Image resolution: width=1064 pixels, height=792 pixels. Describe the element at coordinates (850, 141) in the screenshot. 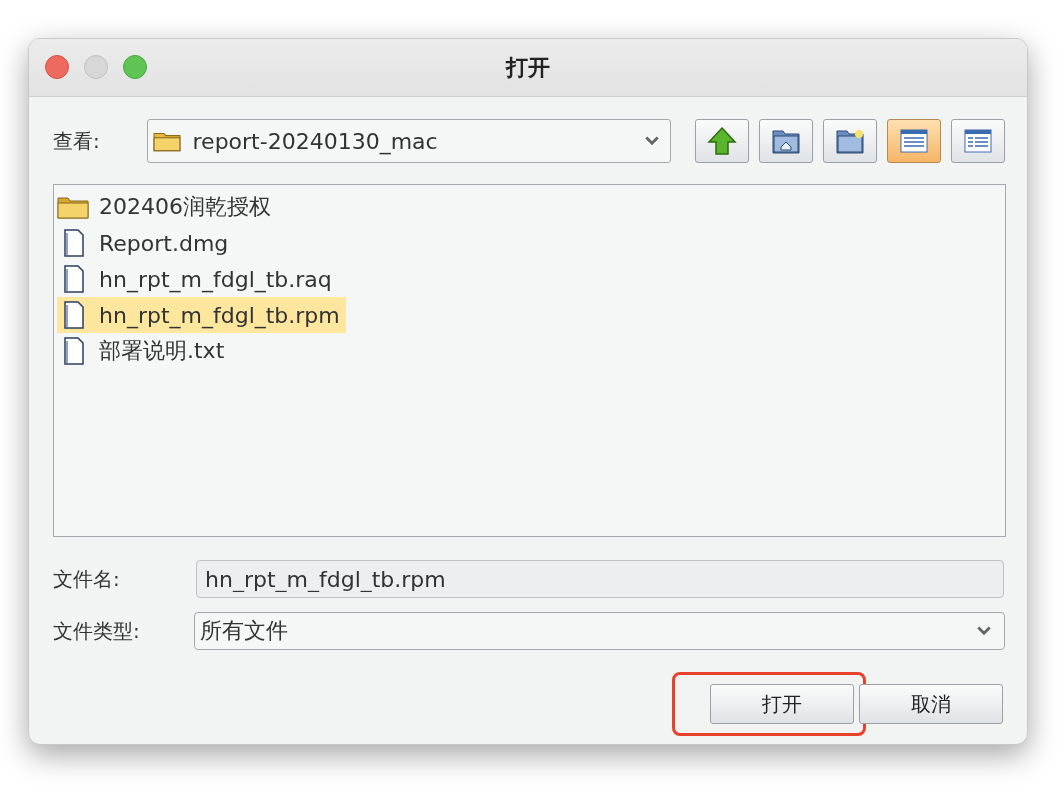

I see `new-folder-button` at that location.